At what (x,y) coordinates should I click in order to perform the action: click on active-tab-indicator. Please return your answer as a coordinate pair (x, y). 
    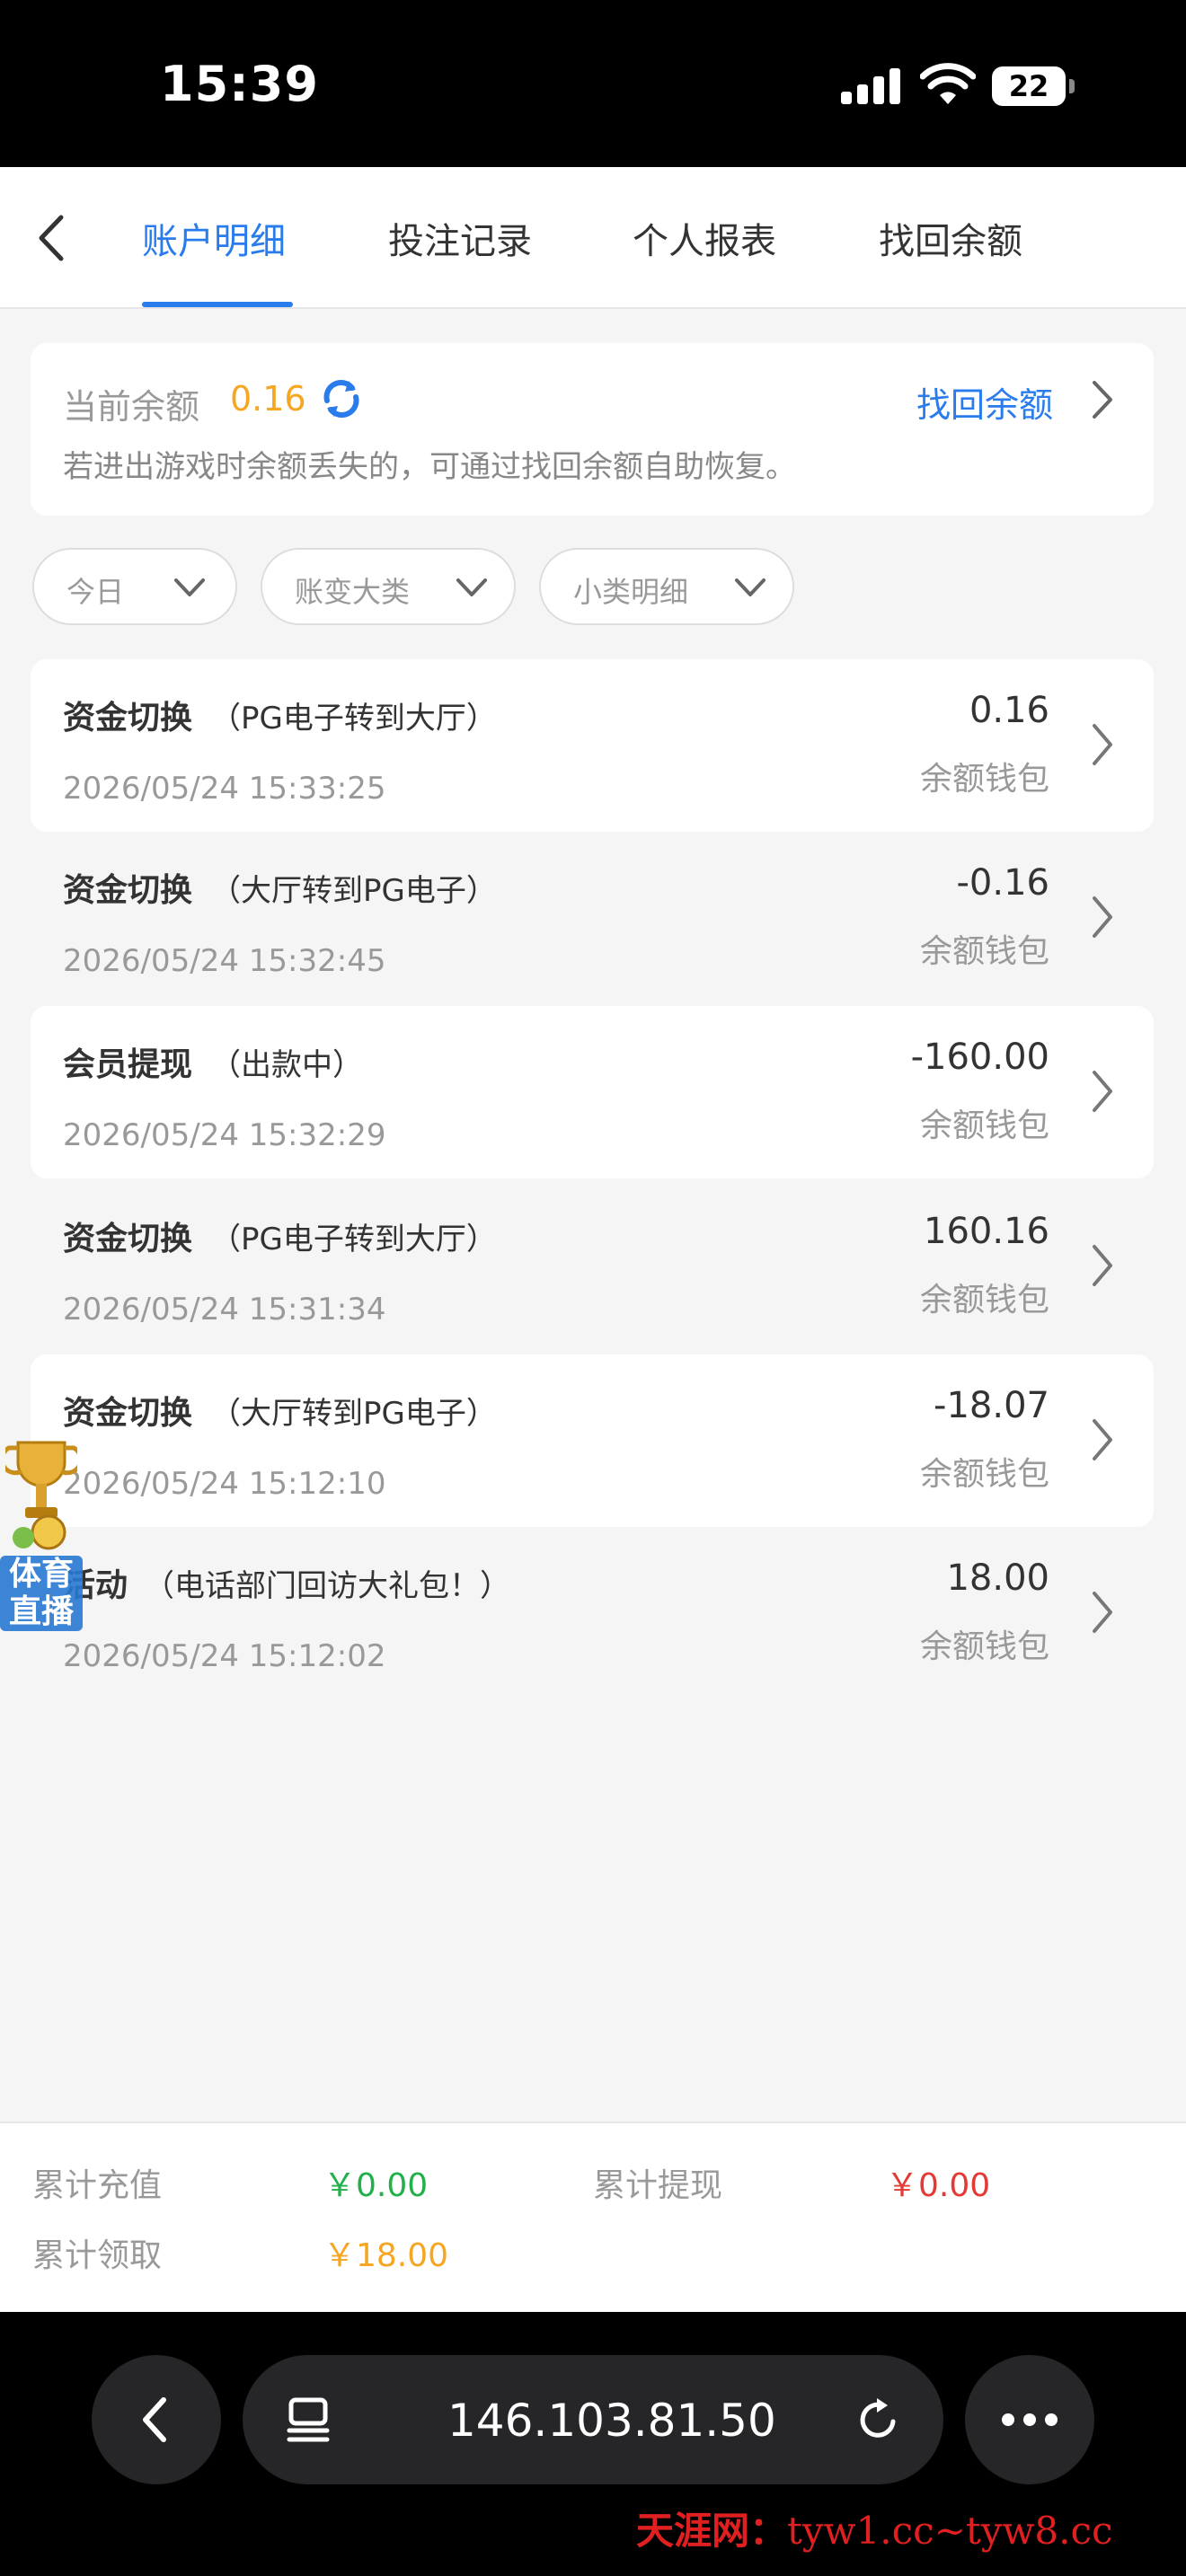
    Looking at the image, I should click on (217, 304).